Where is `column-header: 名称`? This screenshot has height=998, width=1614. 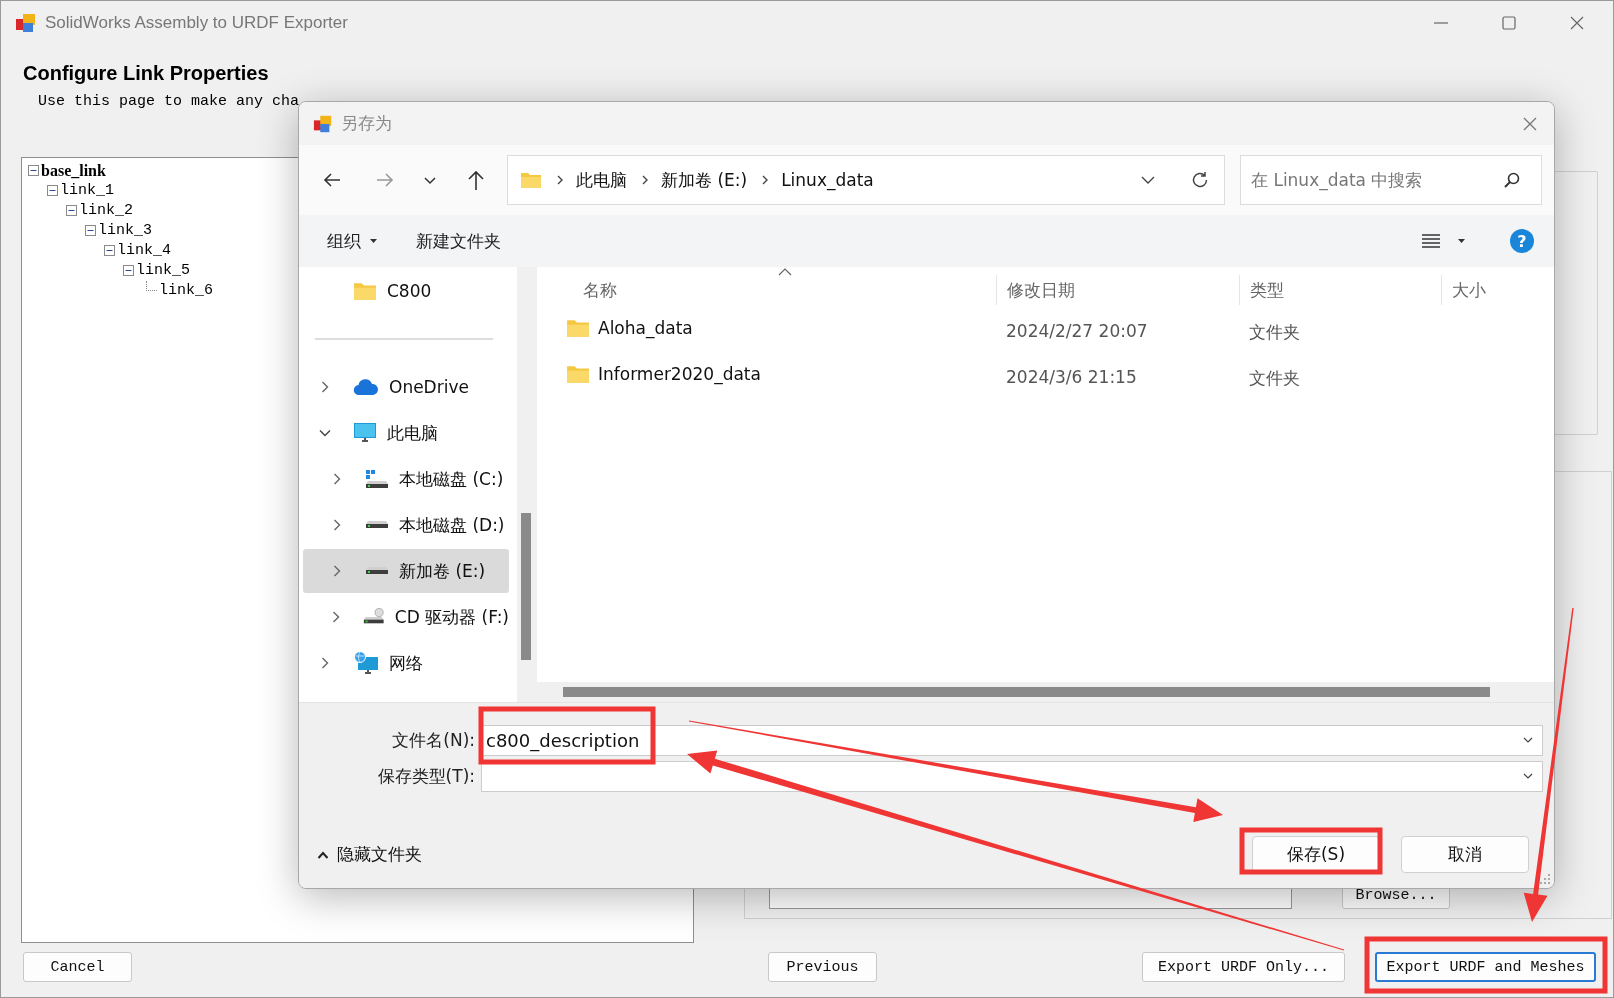
column-header: 名称 is located at coordinates (595, 290).